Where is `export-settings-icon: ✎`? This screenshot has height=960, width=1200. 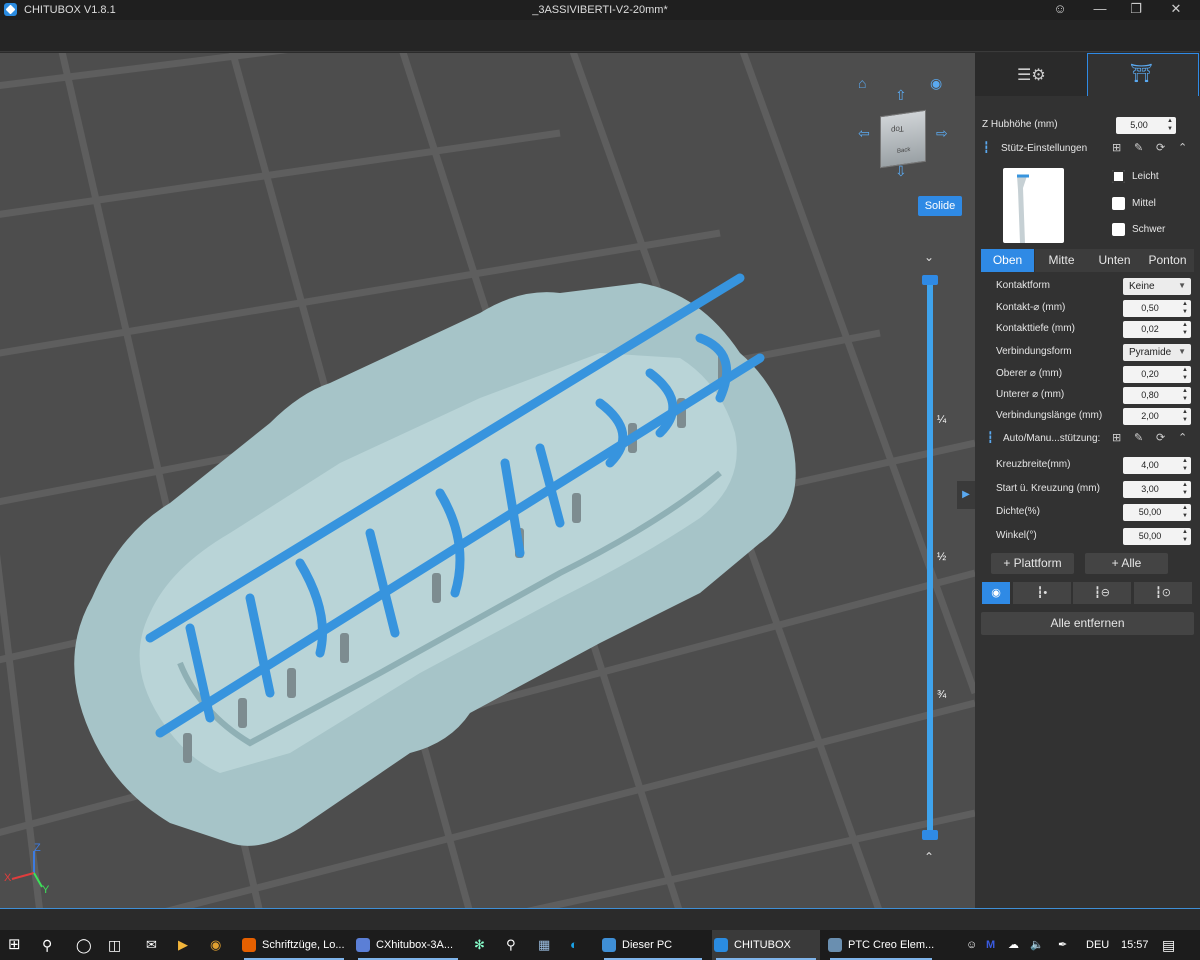 export-settings-icon: ✎ is located at coordinates (1138, 147).